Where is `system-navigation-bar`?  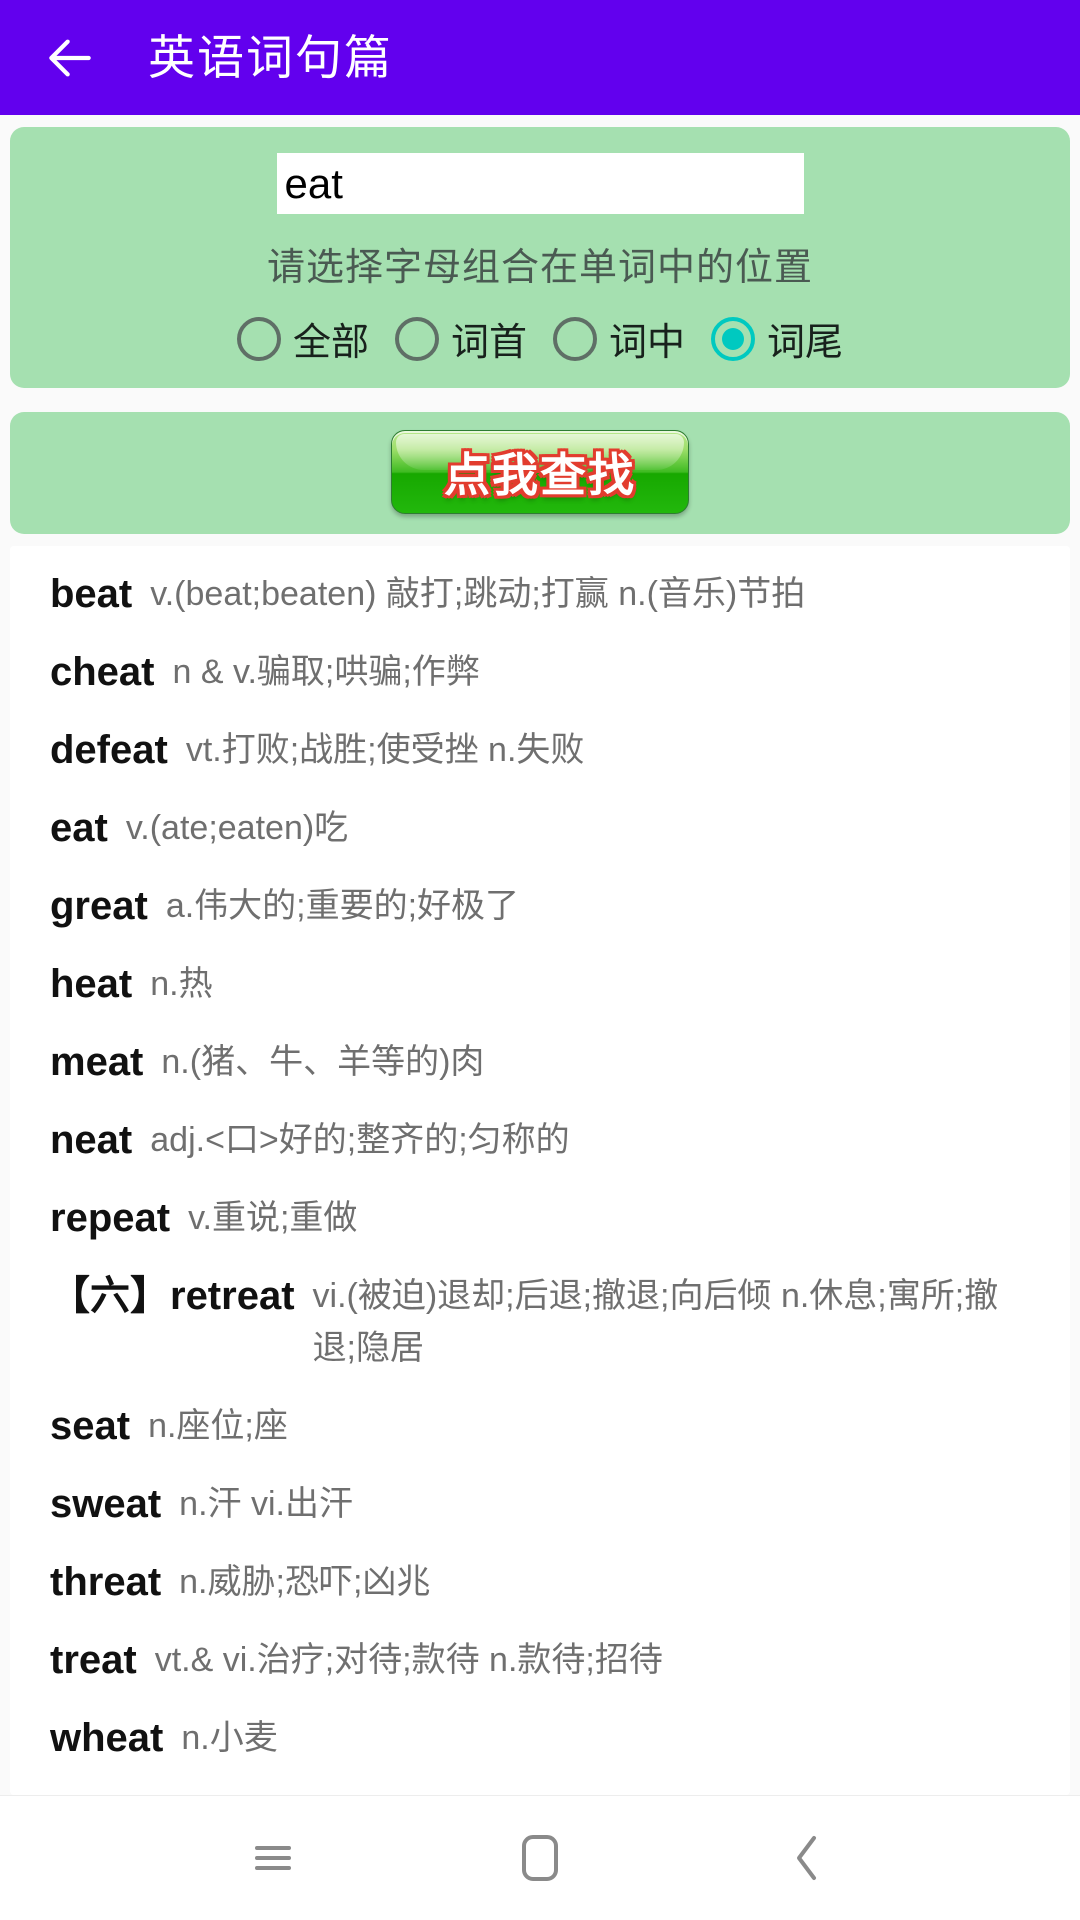
system-navigation-bar is located at coordinates (540, 1857).